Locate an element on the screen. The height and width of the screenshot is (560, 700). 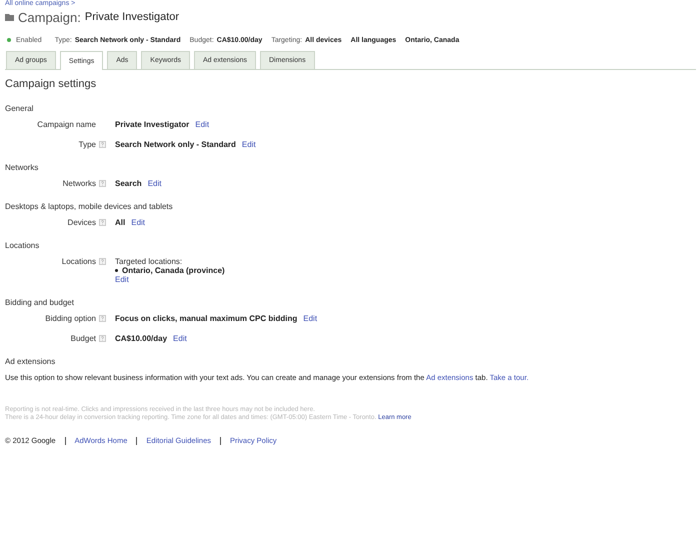
page-heading: Campaign settings is located at coordinates (51, 84).